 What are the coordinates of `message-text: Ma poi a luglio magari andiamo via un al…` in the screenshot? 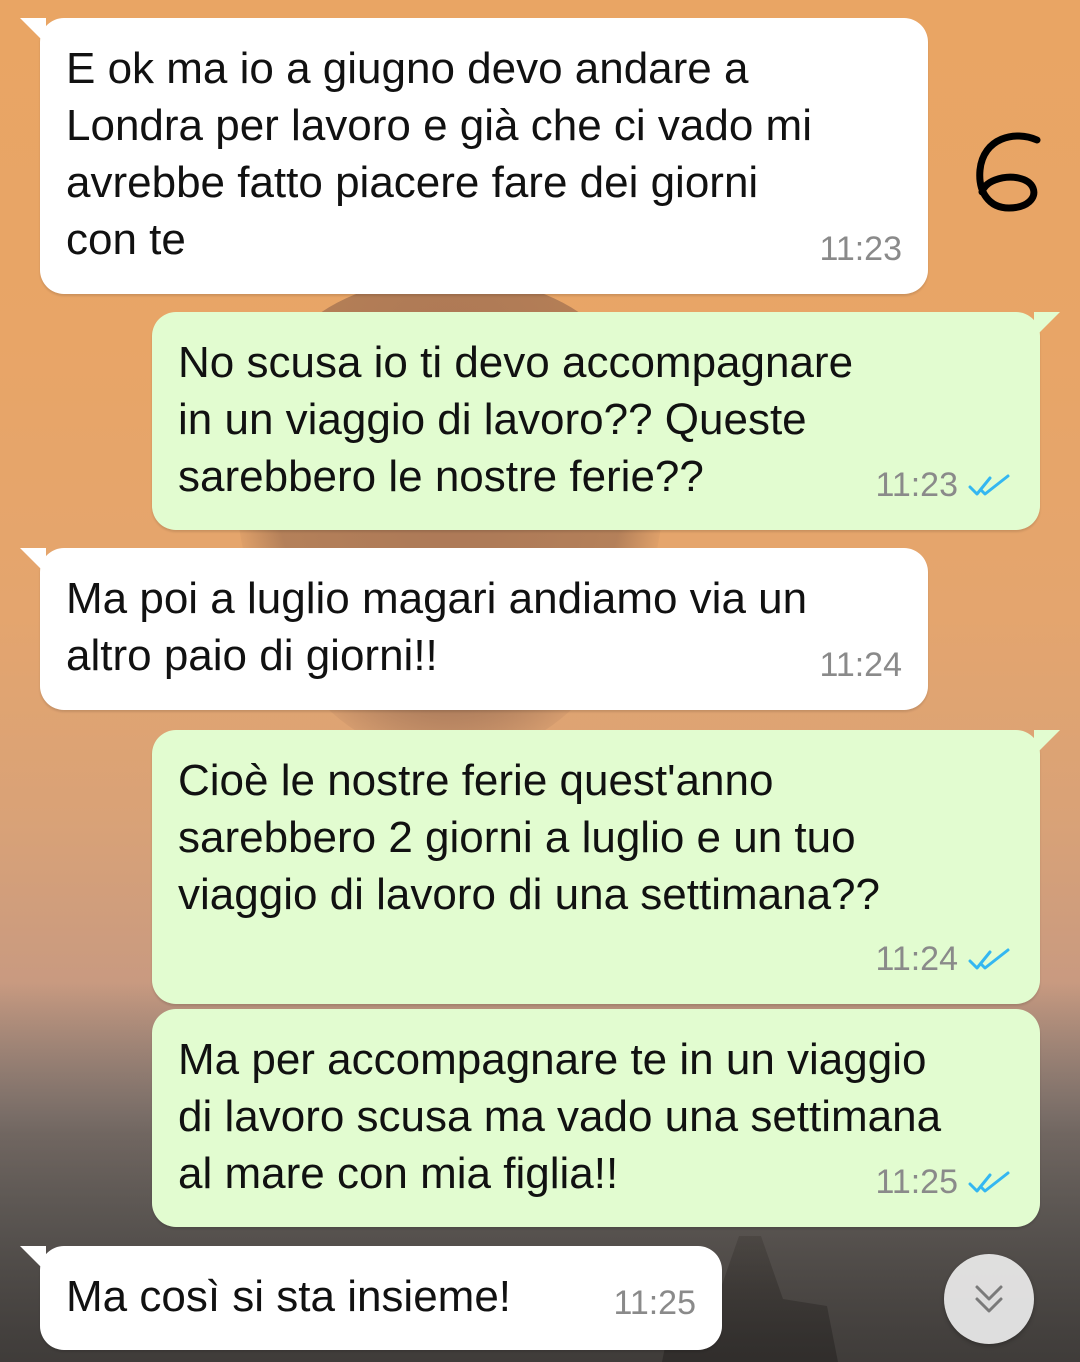 It's located at (437, 627).